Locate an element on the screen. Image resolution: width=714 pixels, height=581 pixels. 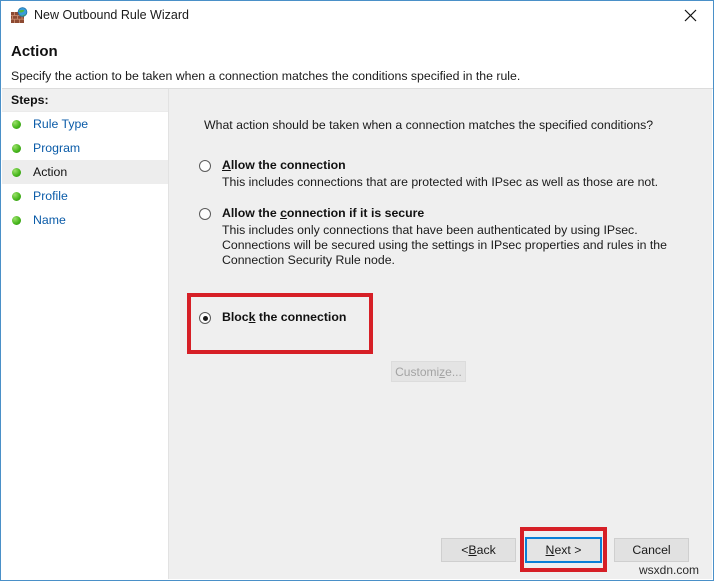
sidebar-item-action: Action is located at coordinates (85, 172).